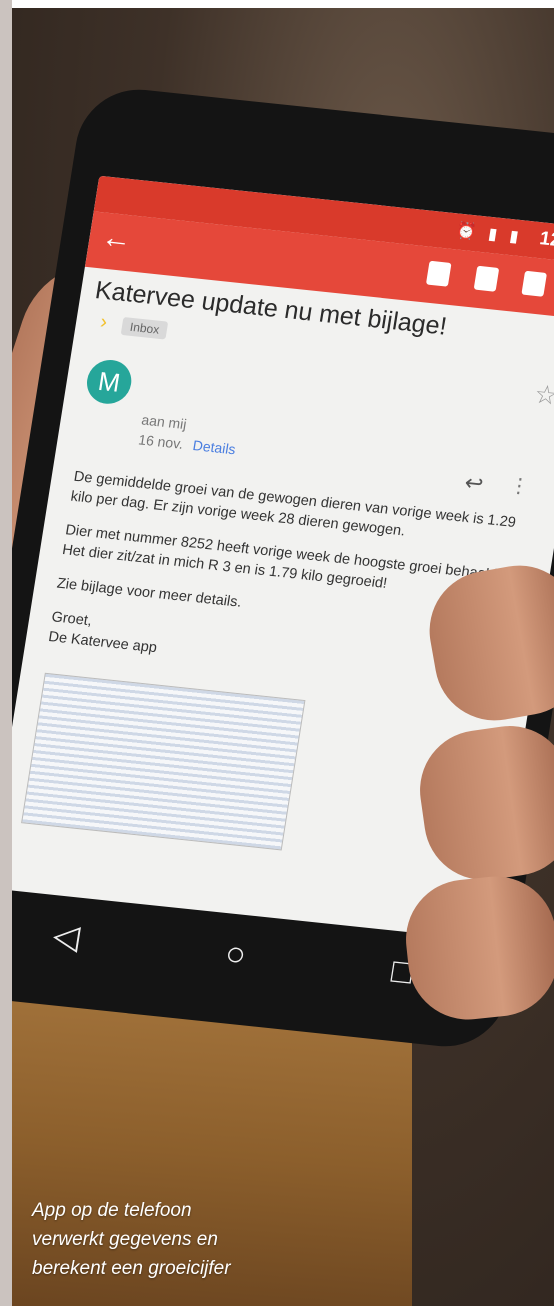  I want to click on importance-icon: ›, so click(103, 322).